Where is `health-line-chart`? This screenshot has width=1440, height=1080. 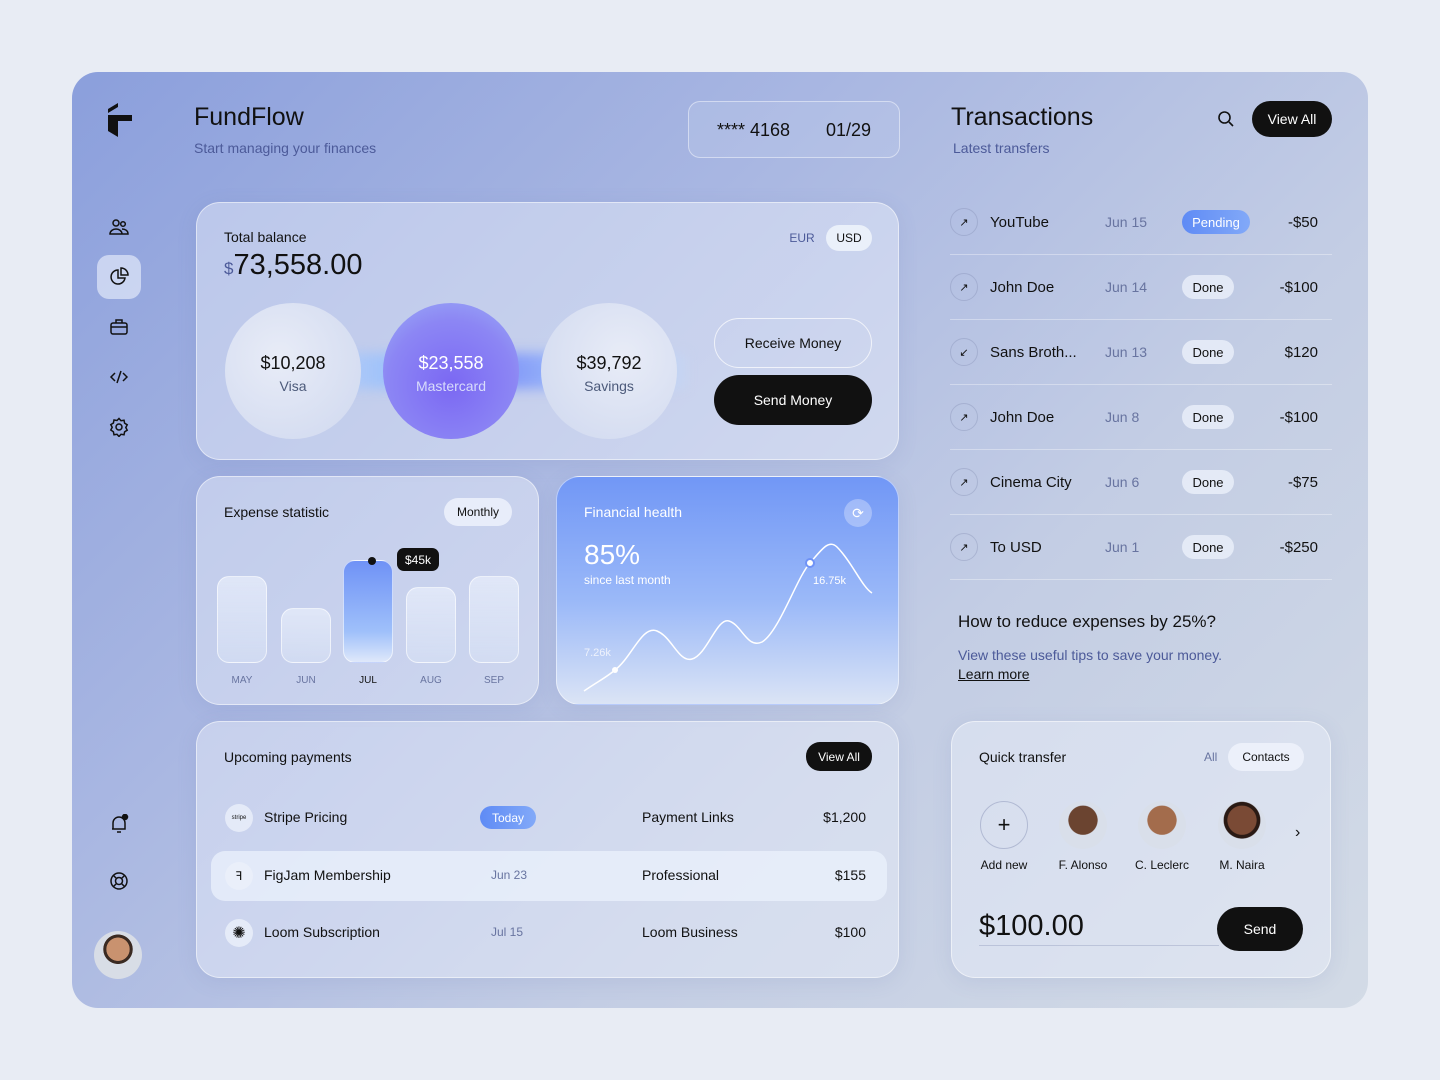 health-line-chart is located at coordinates (728, 617).